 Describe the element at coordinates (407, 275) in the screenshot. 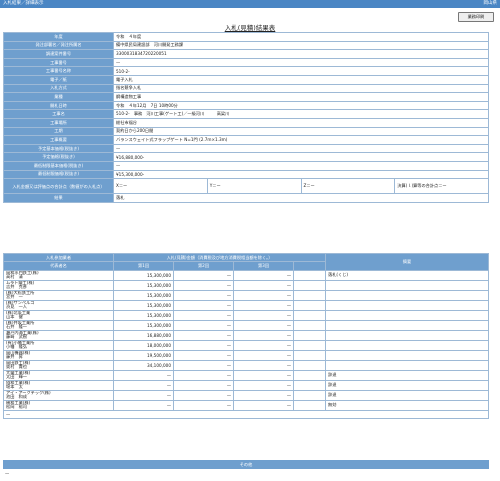

I see `bid-remarks: 落札(くじ)` at that location.